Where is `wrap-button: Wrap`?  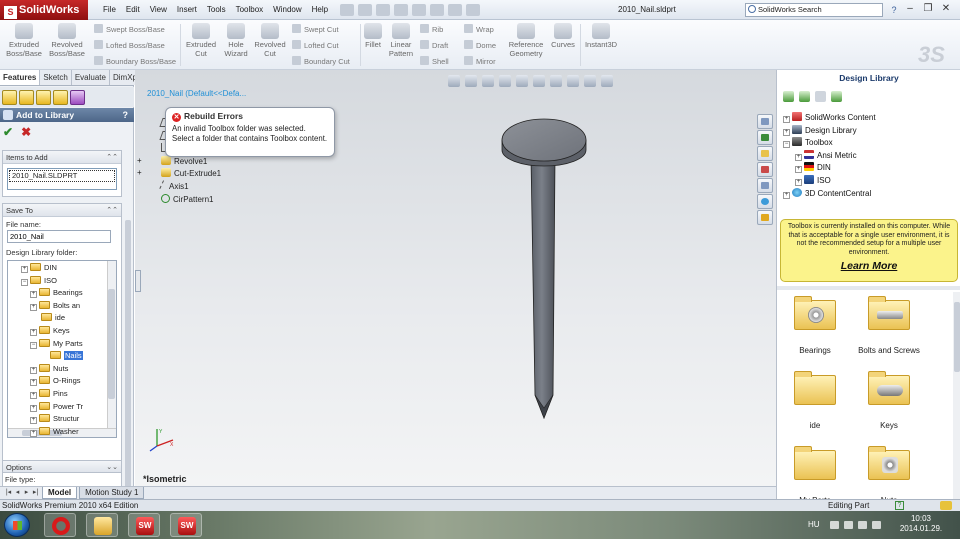
wrap-button: Wrap is located at coordinates (479, 29).